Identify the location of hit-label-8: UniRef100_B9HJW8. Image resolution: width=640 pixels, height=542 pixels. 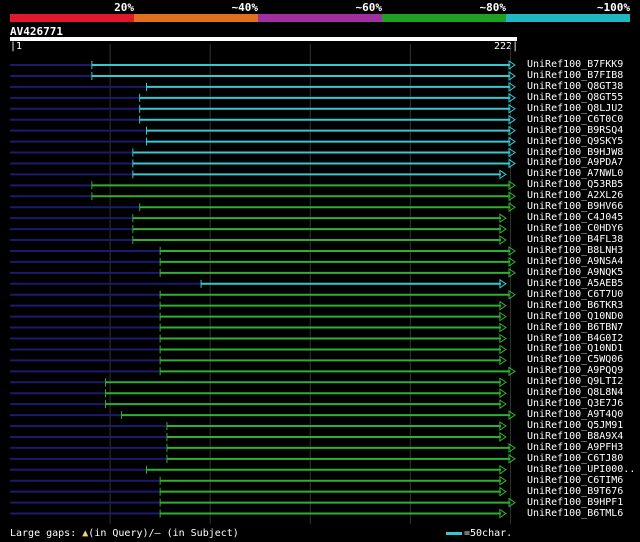
(575, 152).